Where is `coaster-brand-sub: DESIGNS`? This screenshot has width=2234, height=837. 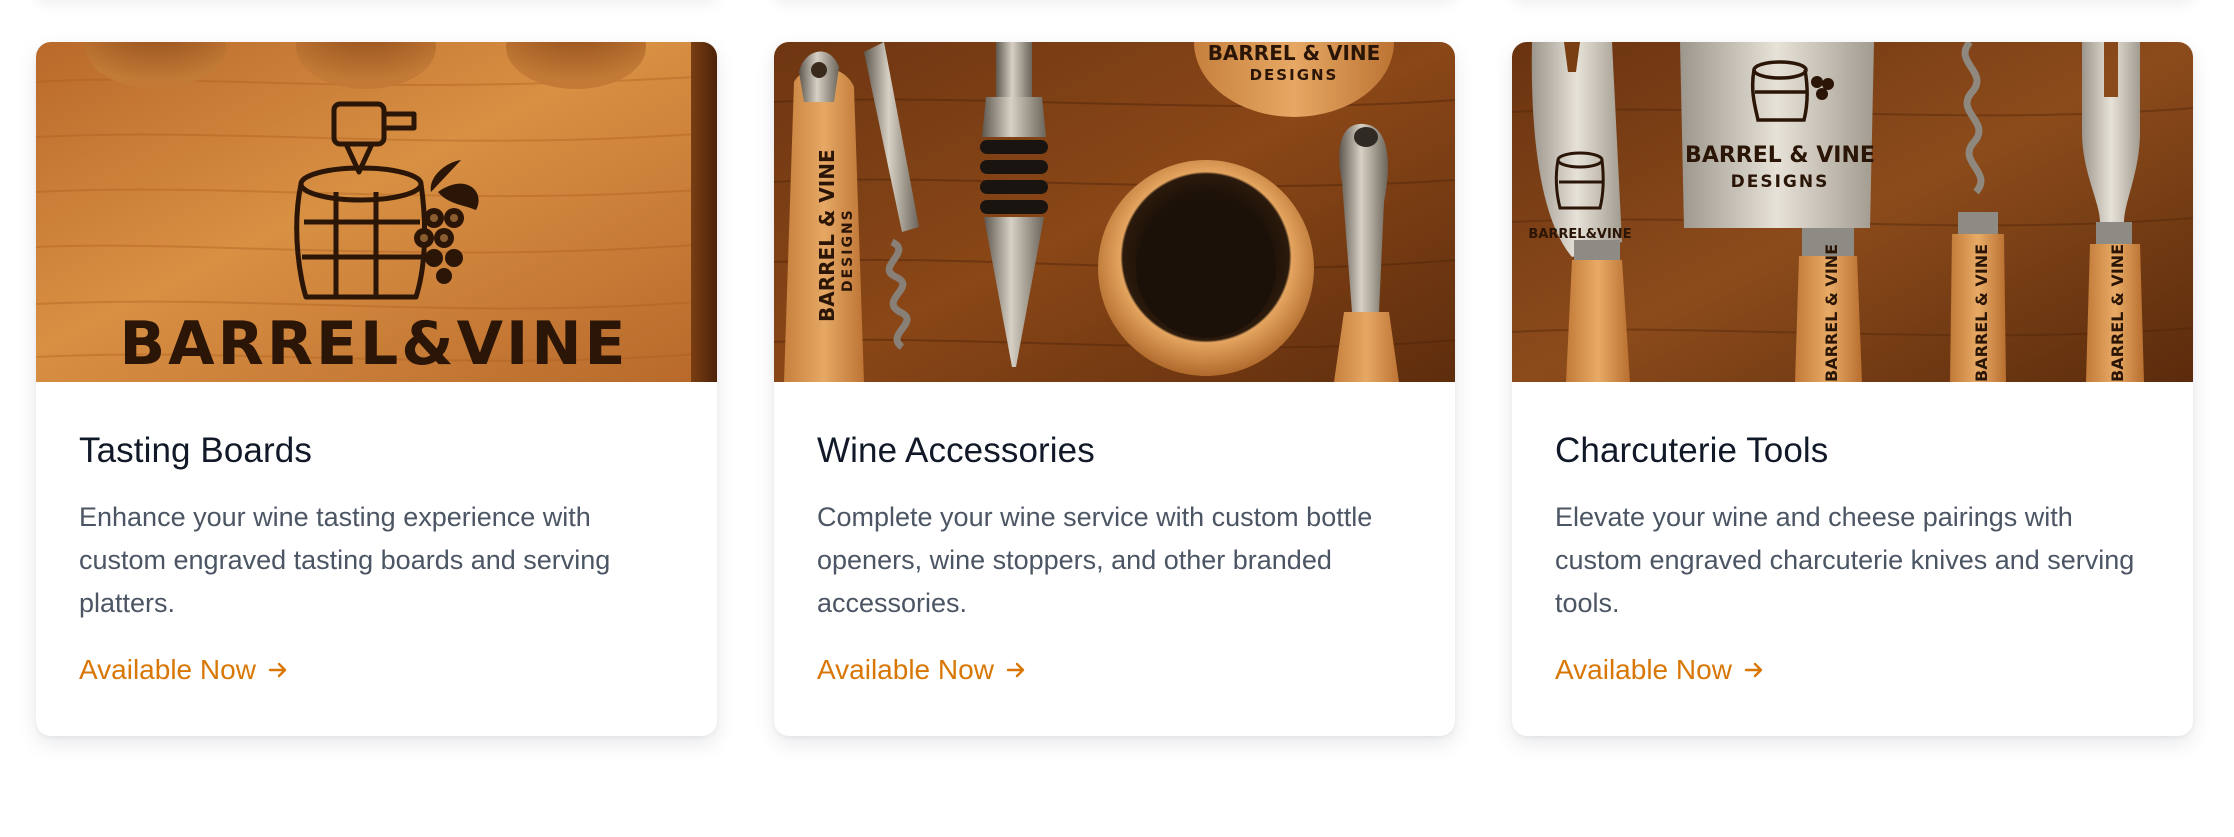 coaster-brand-sub: DESIGNS is located at coordinates (1294, 75).